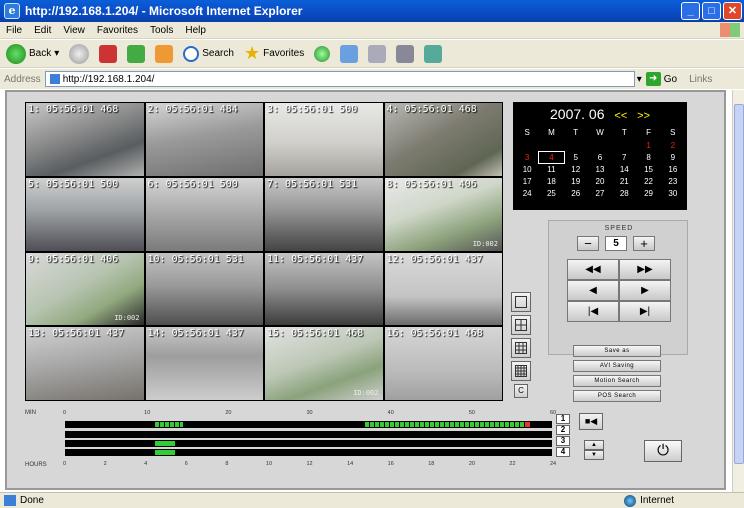 This screenshot has width=744, height=508. Describe the element at coordinates (85, 289) in the screenshot. I see `camera-tile: 9: 05:56:01 406 ID:002` at that location.